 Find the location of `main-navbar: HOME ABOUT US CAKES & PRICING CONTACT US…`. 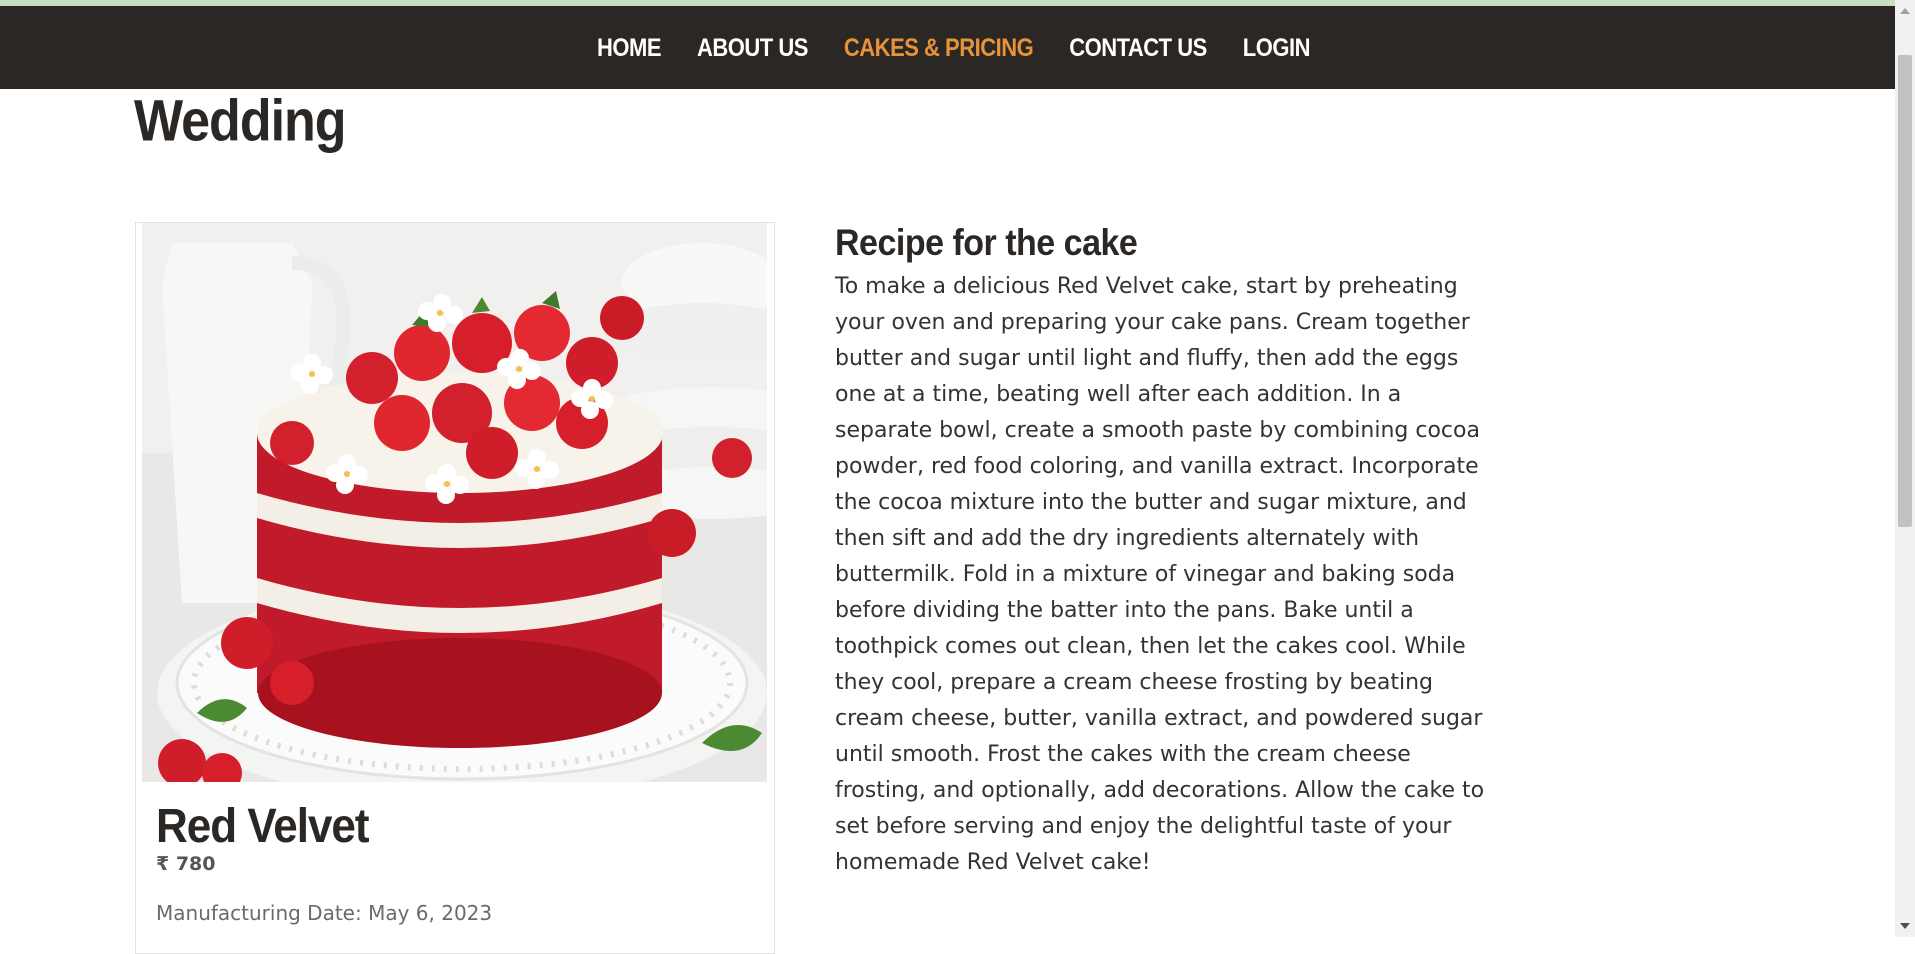

main-navbar: HOME ABOUT US CAKES & PRICING CONTACT US… is located at coordinates (947, 47).